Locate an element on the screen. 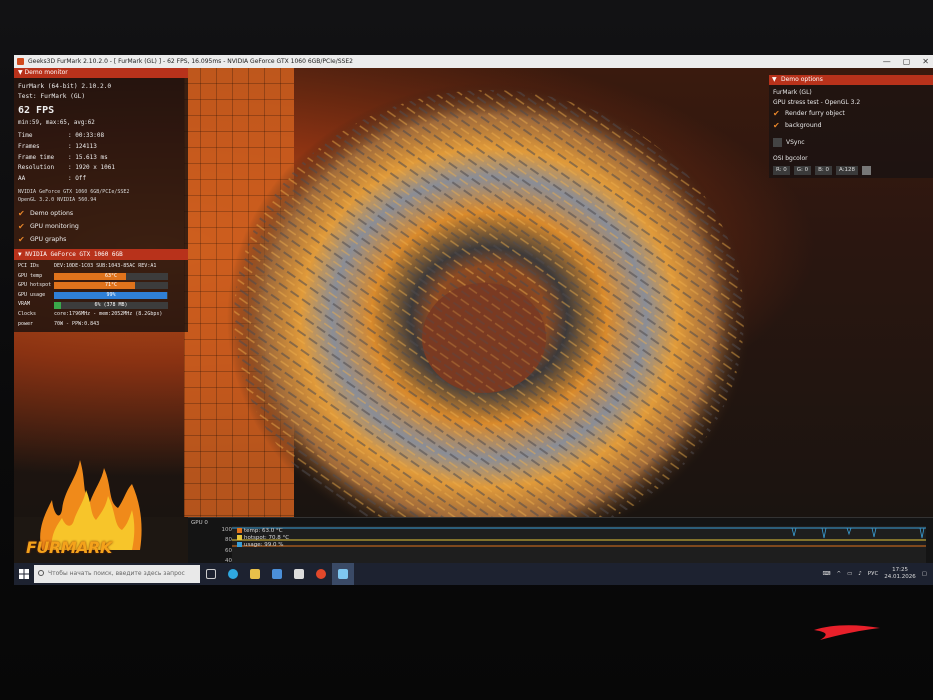 This screenshot has width=933, height=700. tray-overflow-icon: ^ is located at coordinates (838, 574).